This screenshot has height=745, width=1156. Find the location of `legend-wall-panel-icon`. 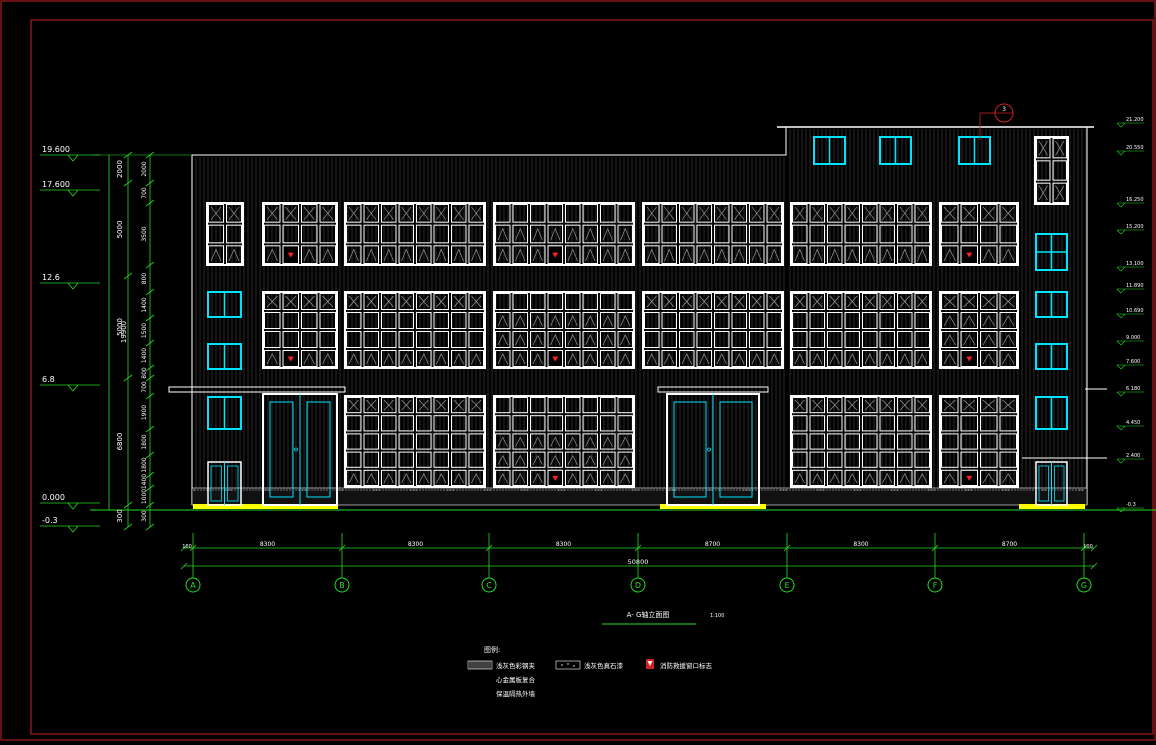

legend-wall-panel-icon is located at coordinates (480, 665).